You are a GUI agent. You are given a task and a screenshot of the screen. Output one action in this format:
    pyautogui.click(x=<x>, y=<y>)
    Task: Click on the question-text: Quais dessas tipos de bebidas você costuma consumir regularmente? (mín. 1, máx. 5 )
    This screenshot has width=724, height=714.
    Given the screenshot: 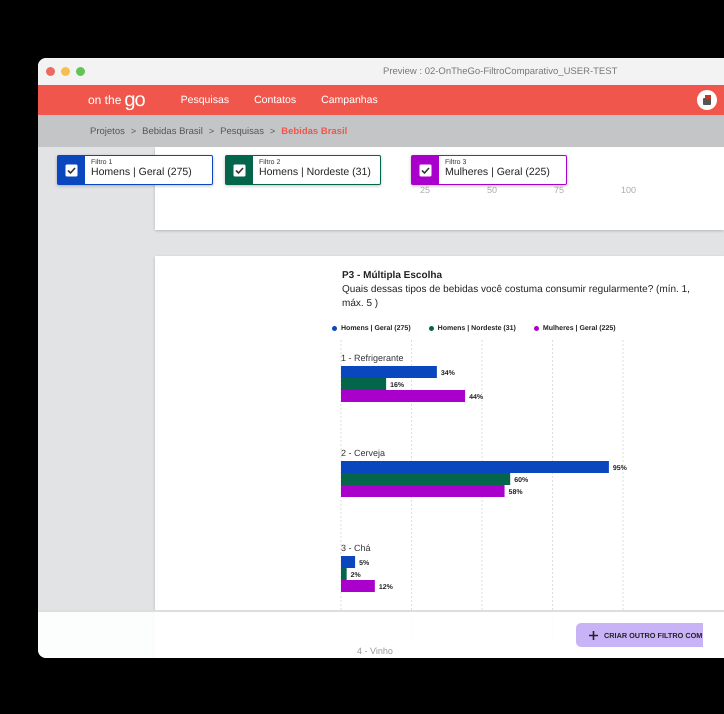 What is the action you would take?
    pyautogui.click(x=516, y=297)
    